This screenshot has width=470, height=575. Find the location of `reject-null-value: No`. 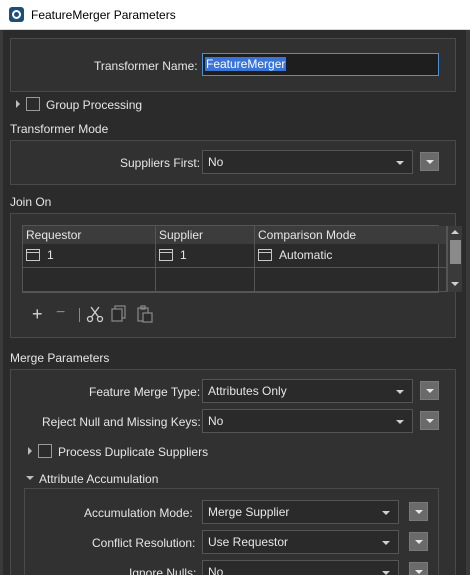

reject-null-value: No is located at coordinates (216, 421).